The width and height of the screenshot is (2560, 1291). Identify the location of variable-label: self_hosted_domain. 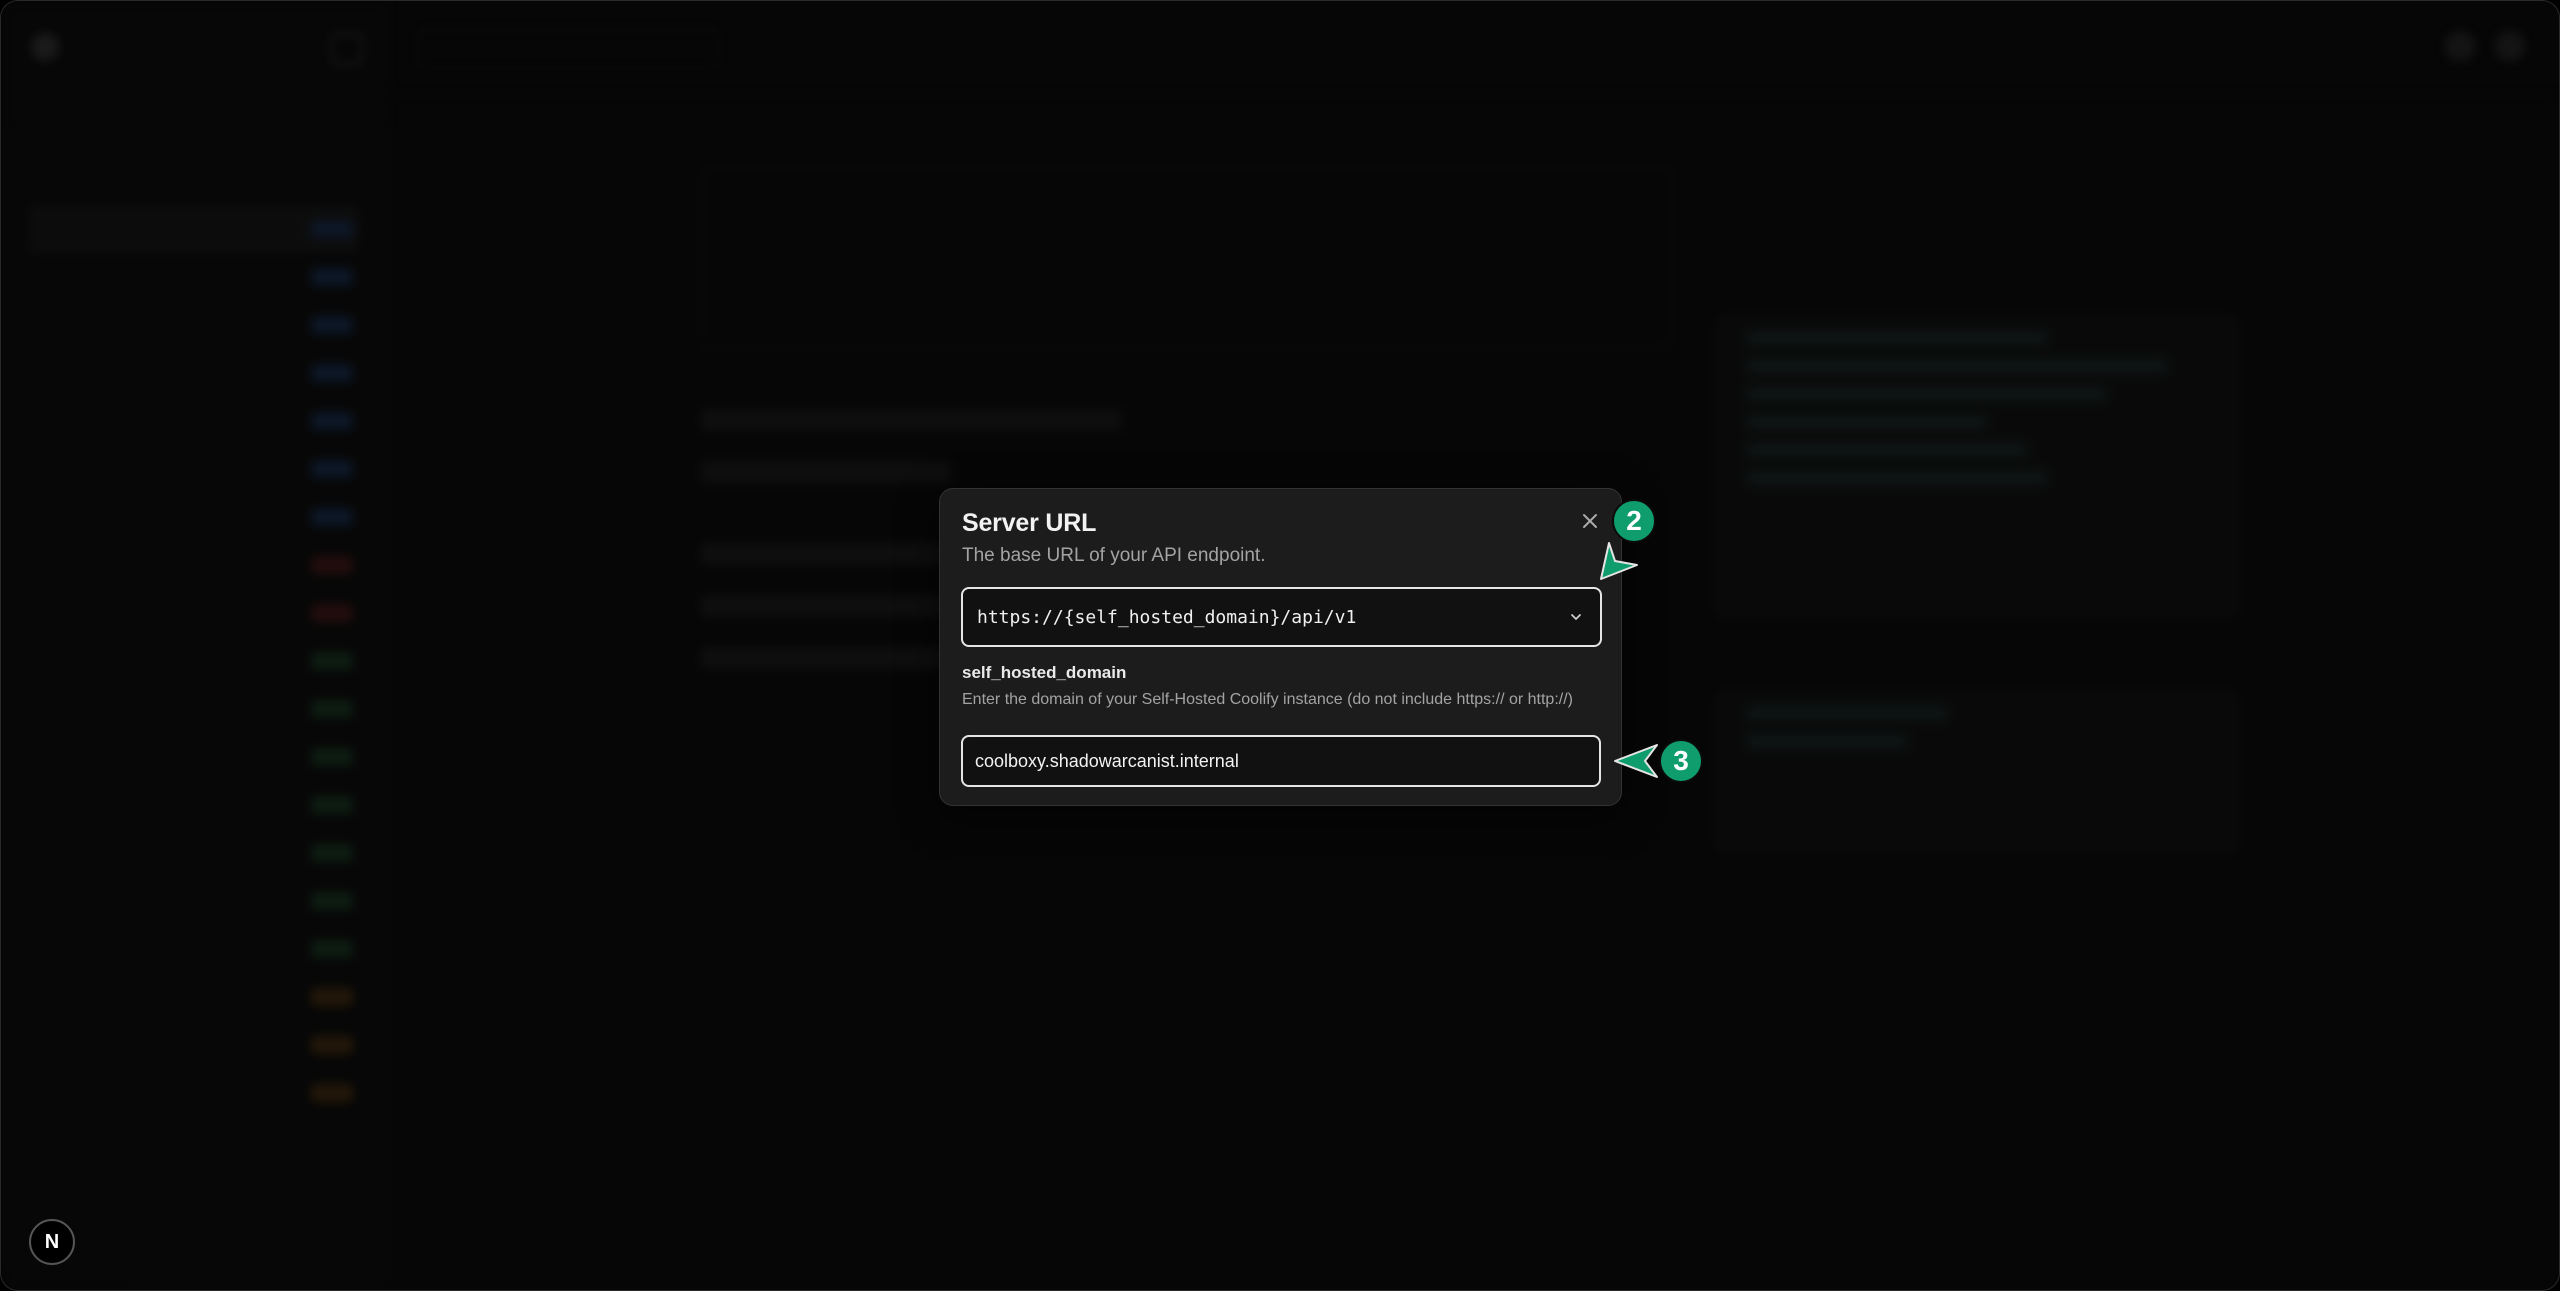
(1044, 672).